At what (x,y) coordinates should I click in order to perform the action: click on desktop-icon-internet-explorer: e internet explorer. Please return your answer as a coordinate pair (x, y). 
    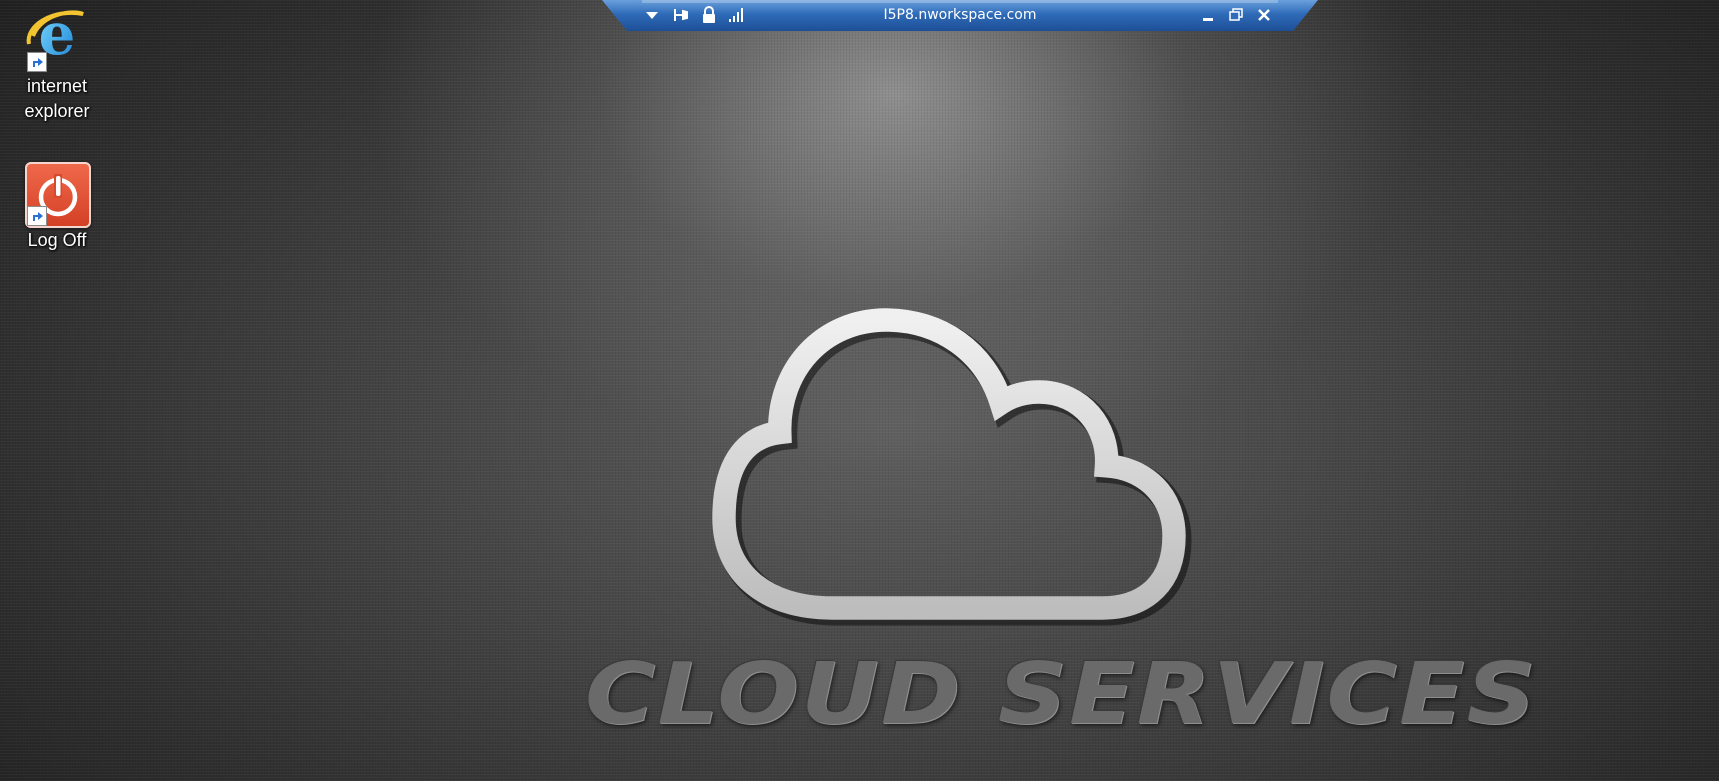
    Looking at the image, I should click on (57, 62).